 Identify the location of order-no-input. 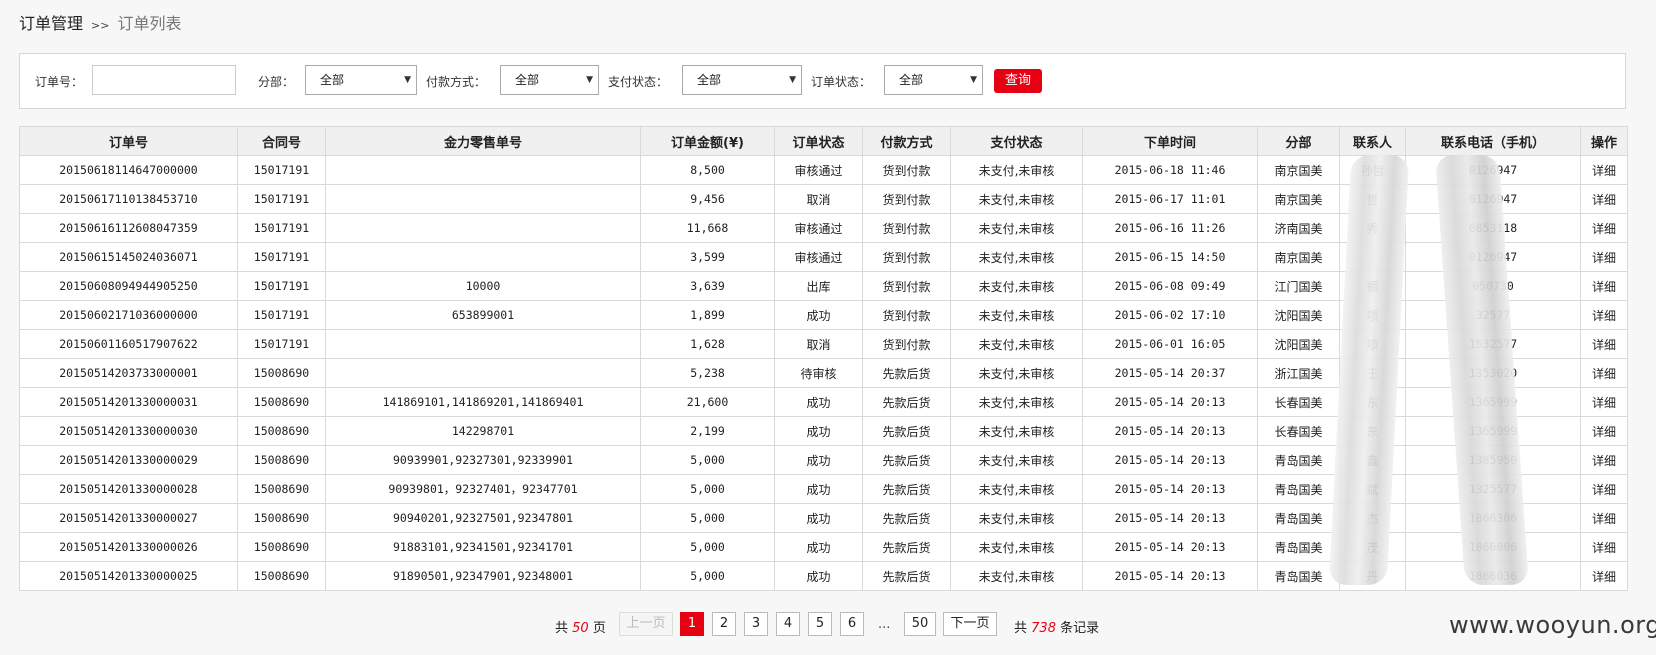
(164, 80).